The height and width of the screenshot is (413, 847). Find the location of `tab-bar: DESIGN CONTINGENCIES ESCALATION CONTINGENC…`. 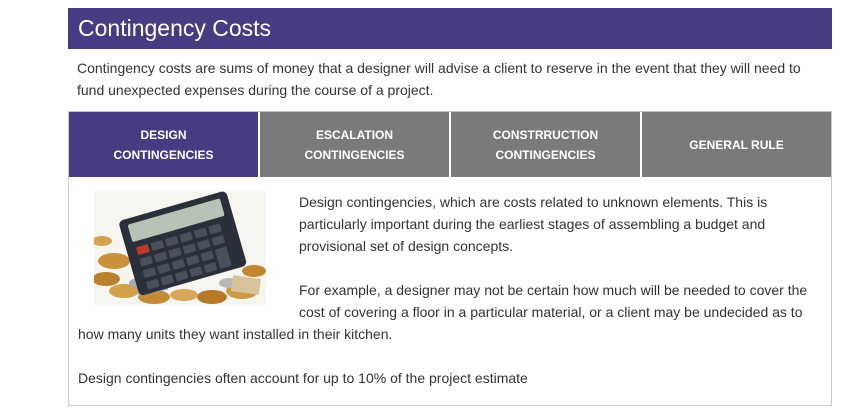

tab-bar: DESIGN CONTINGENCIES ESCALATION CONTINGENC… is located at coordinates (450, 144).